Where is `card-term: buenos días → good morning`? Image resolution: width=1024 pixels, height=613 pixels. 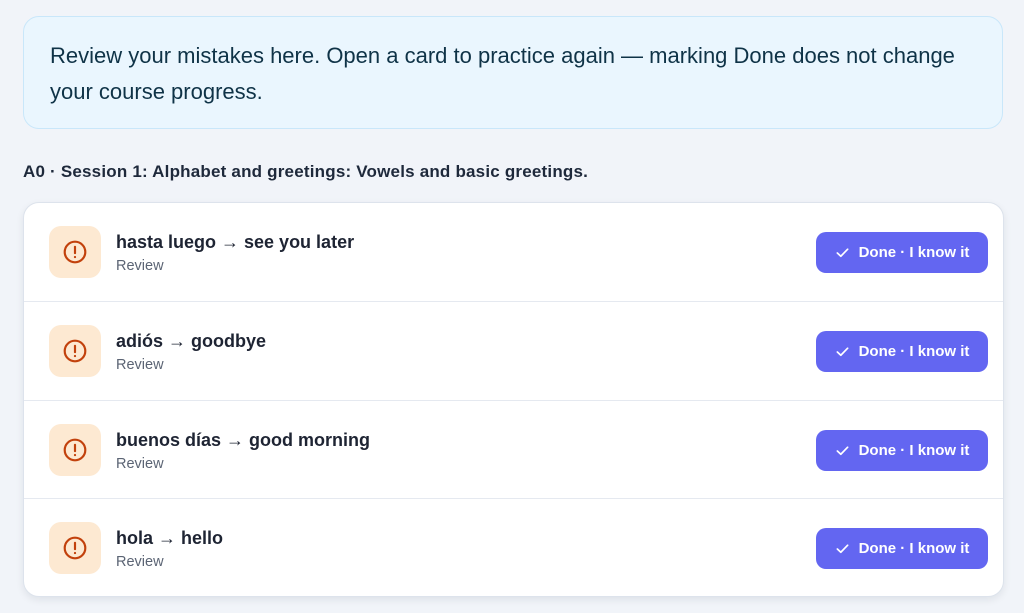 card-term: buenos días → good morning is located at coordinates (243, 440).